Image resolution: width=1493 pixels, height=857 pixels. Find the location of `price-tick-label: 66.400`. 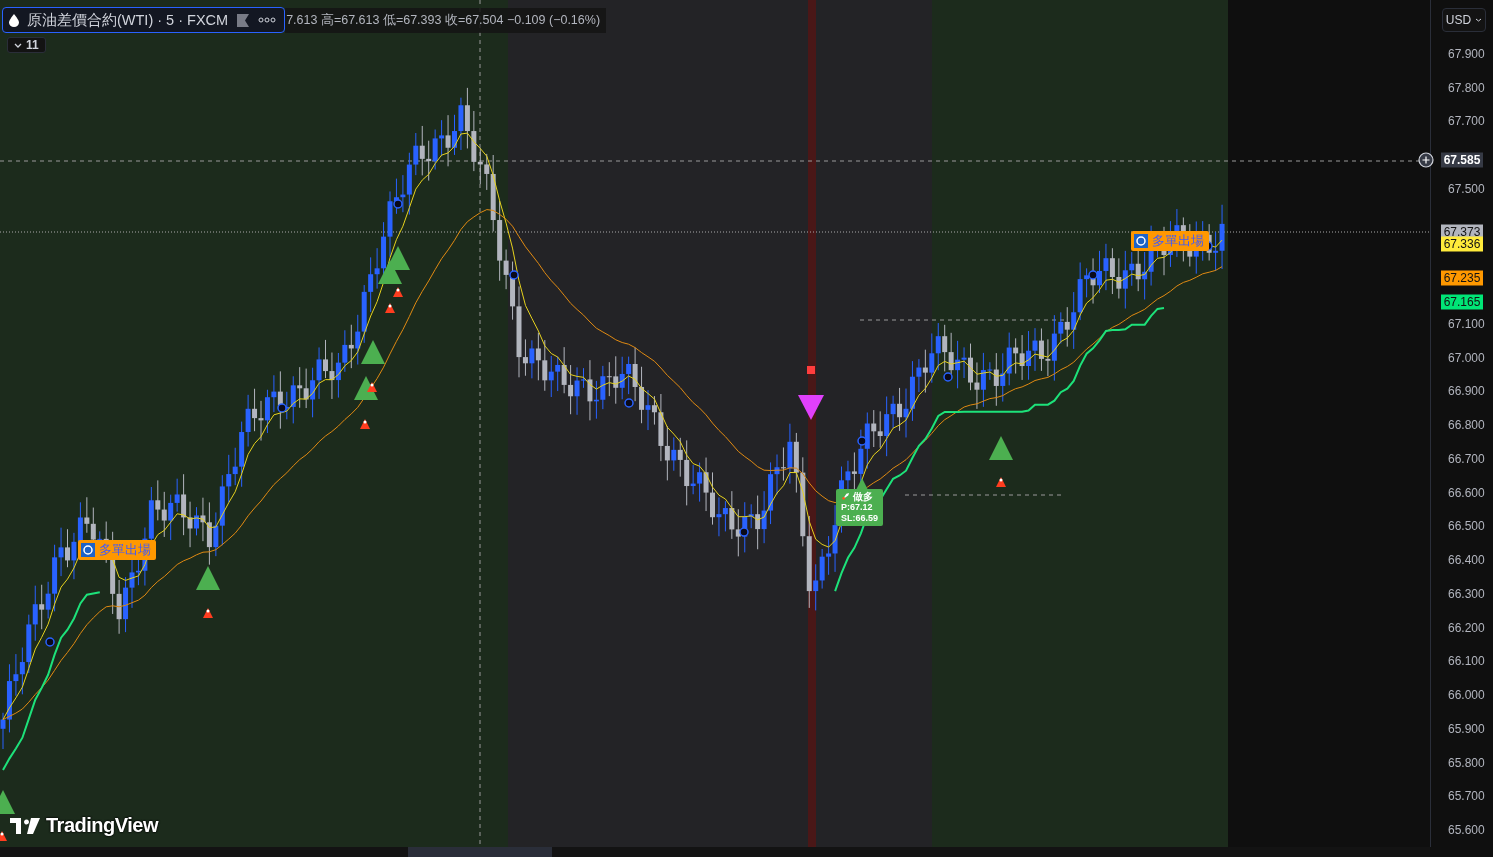

price-tick-label: 66.400 is located at coordinates (1466, 560).